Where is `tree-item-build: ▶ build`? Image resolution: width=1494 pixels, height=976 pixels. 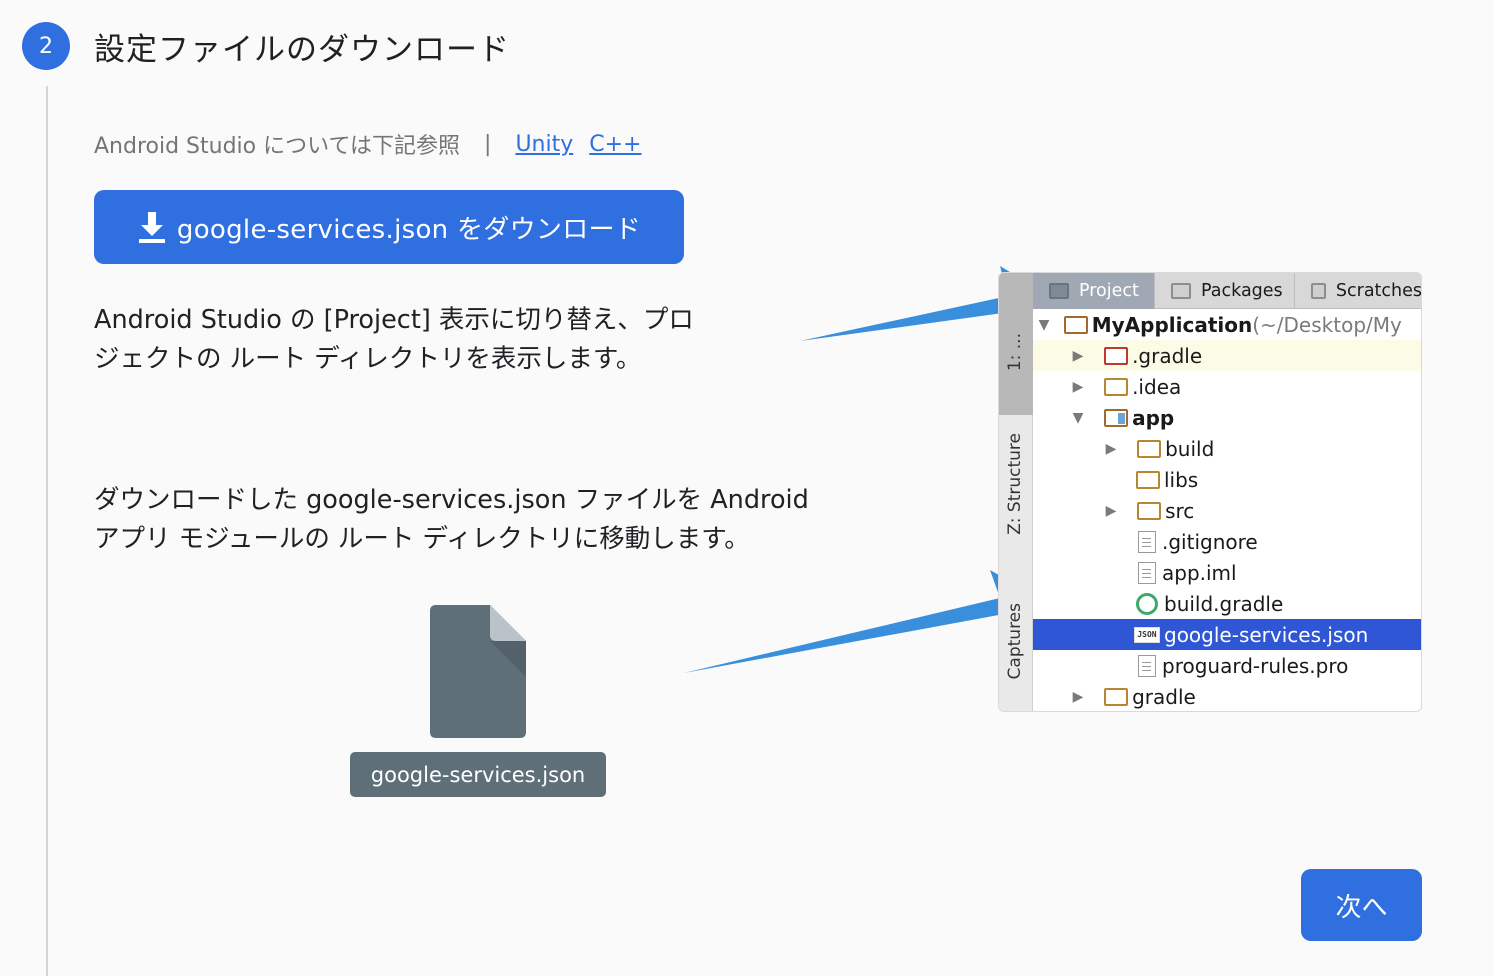
tree-item-build: ▶ build is located at coordinates (1227, 448).